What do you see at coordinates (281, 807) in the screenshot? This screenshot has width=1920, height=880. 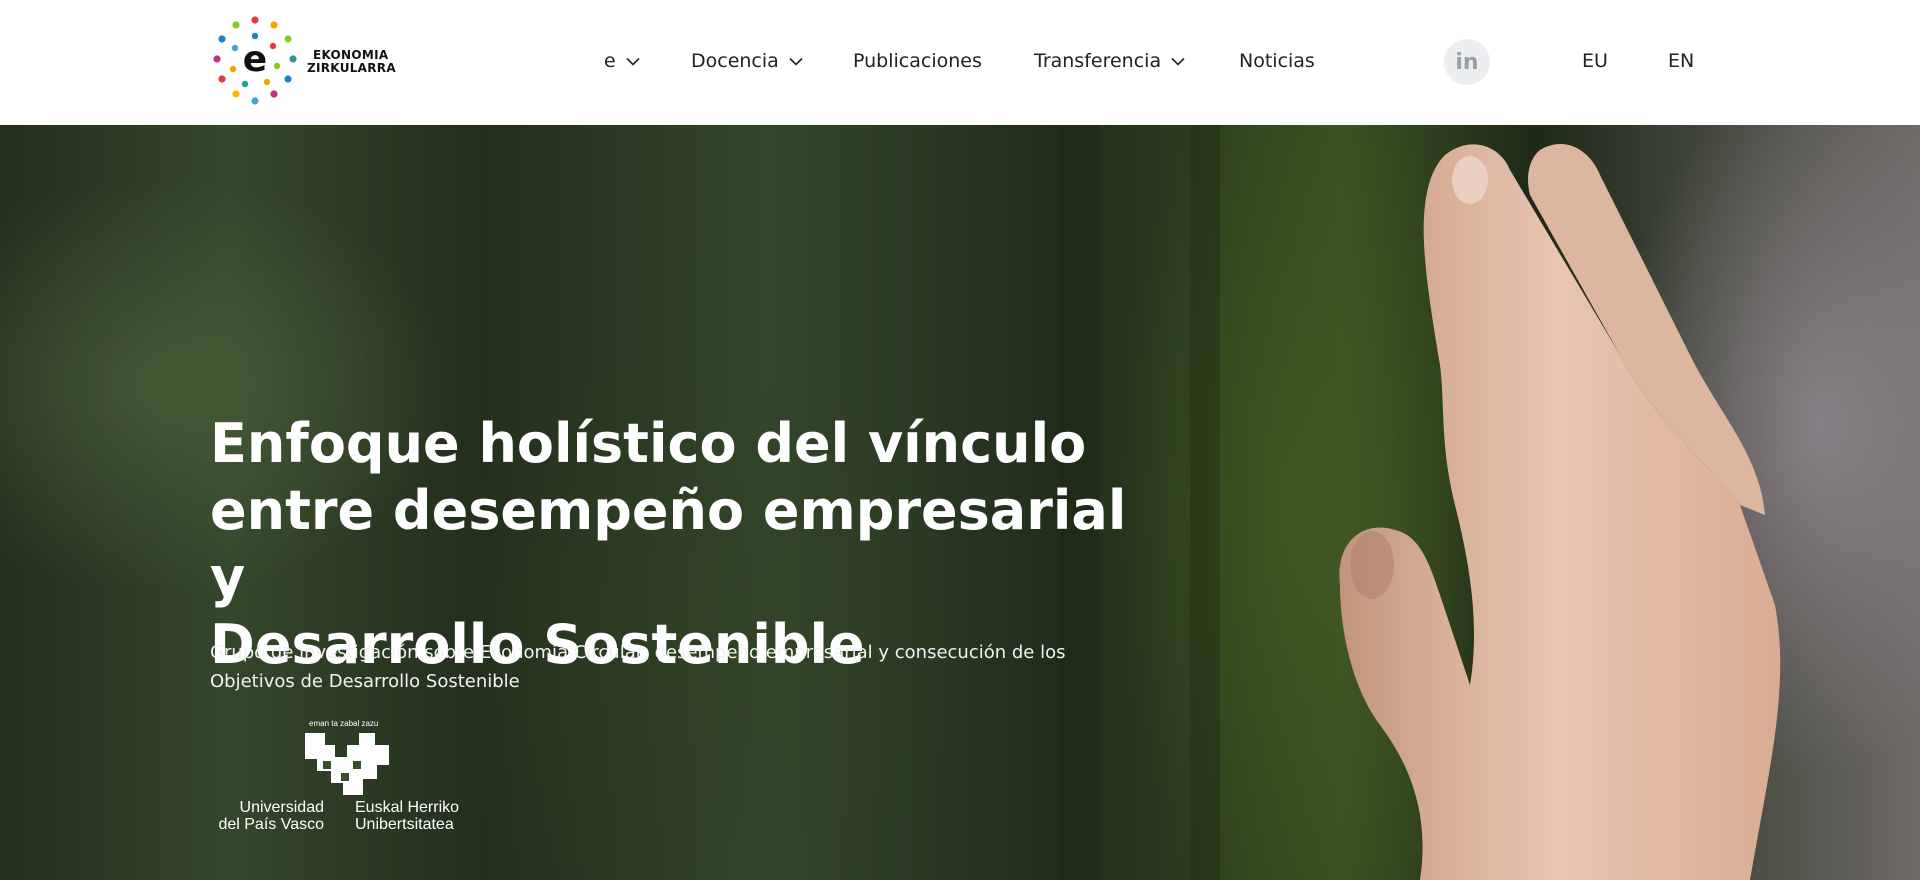 I see `university-name-line: Universidad` at bounding box center [281, 807].